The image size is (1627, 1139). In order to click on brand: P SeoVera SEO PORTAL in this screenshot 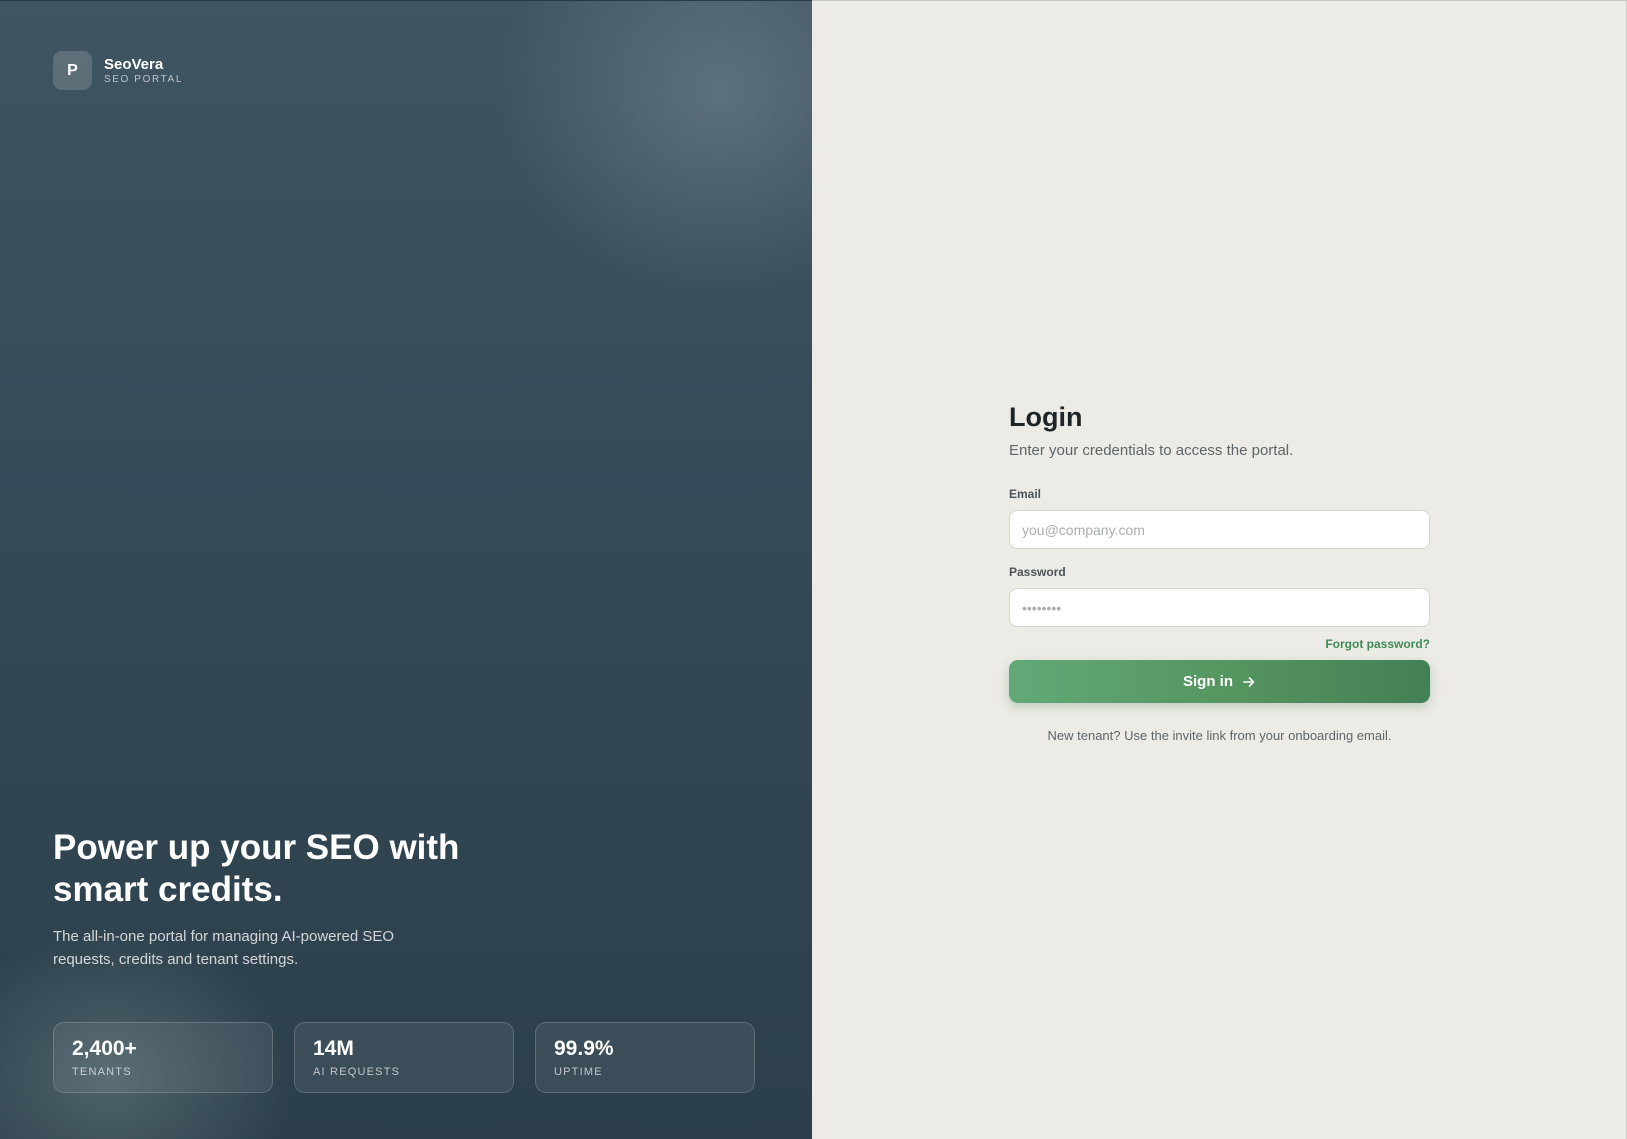, I will do `click(118, 70)`.